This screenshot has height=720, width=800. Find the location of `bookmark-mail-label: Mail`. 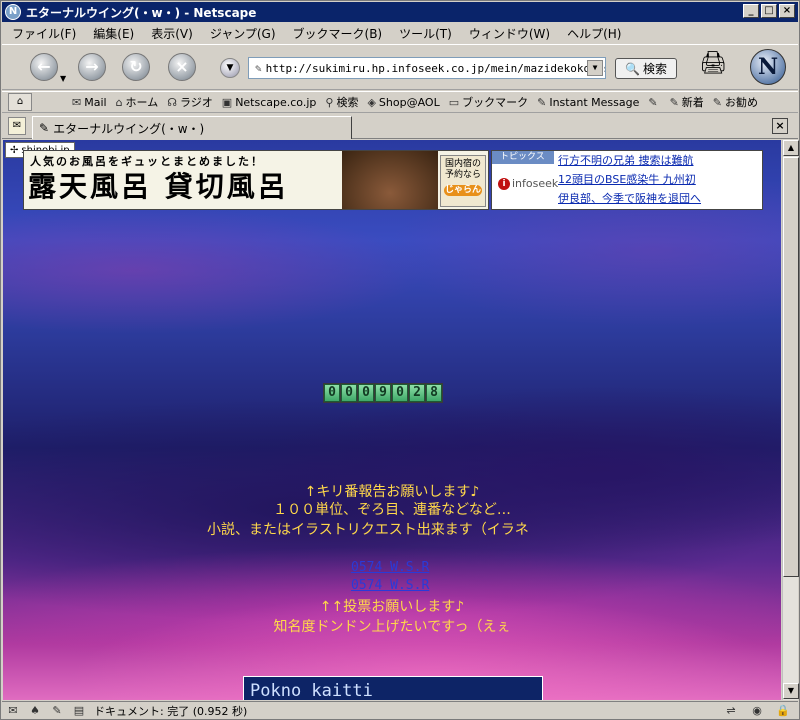

bookmark-mail-label: Mail is located at coordinates (95, 102).